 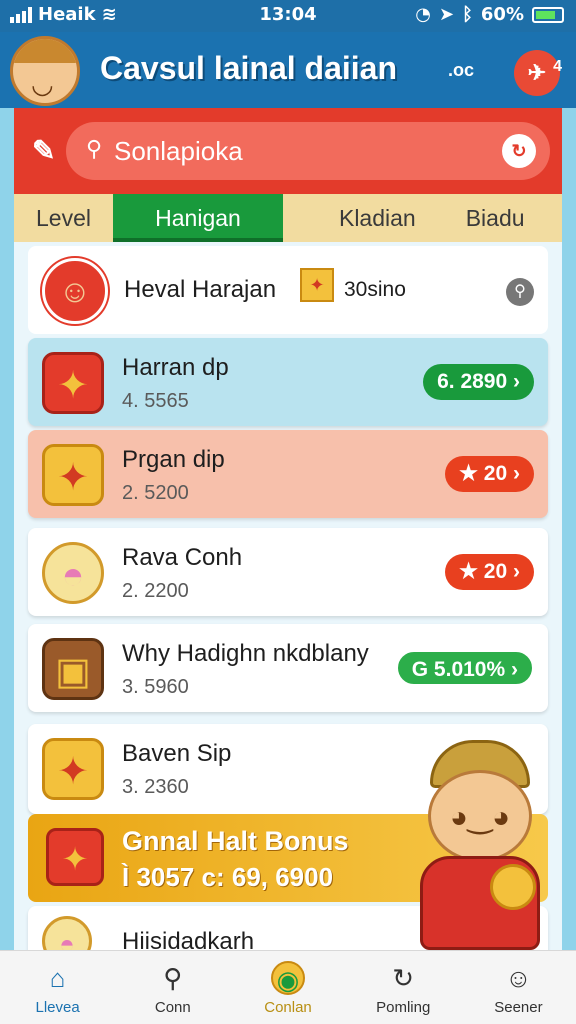 I want to click on item-name: Rava Conh, so click(x=182, y=557).